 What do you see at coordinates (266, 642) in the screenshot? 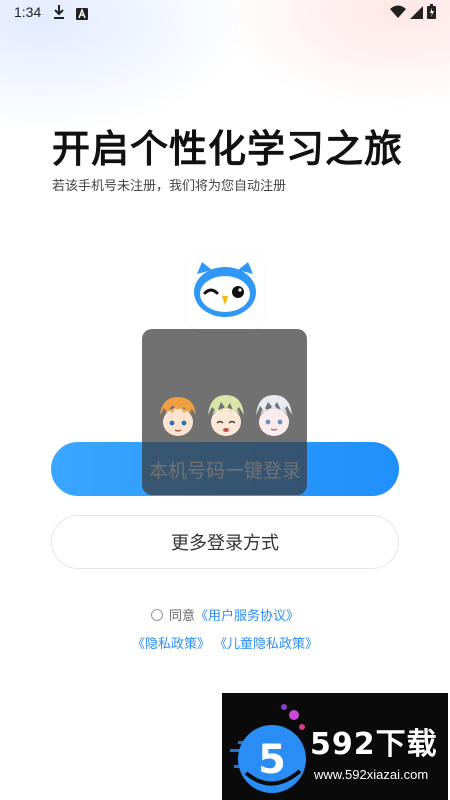
I see `child-privacy-policy-link: 《儿童隐私政策》` at bounding box center [266, 642].